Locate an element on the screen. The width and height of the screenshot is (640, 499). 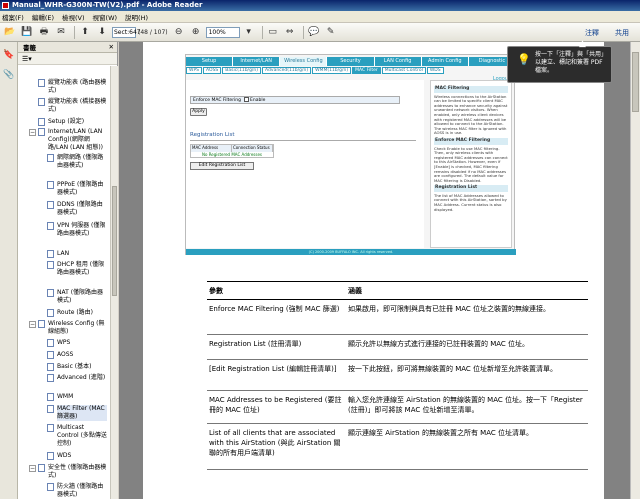
bookmark-tab-icon: 🔖 is located at coordinates (9, 55).